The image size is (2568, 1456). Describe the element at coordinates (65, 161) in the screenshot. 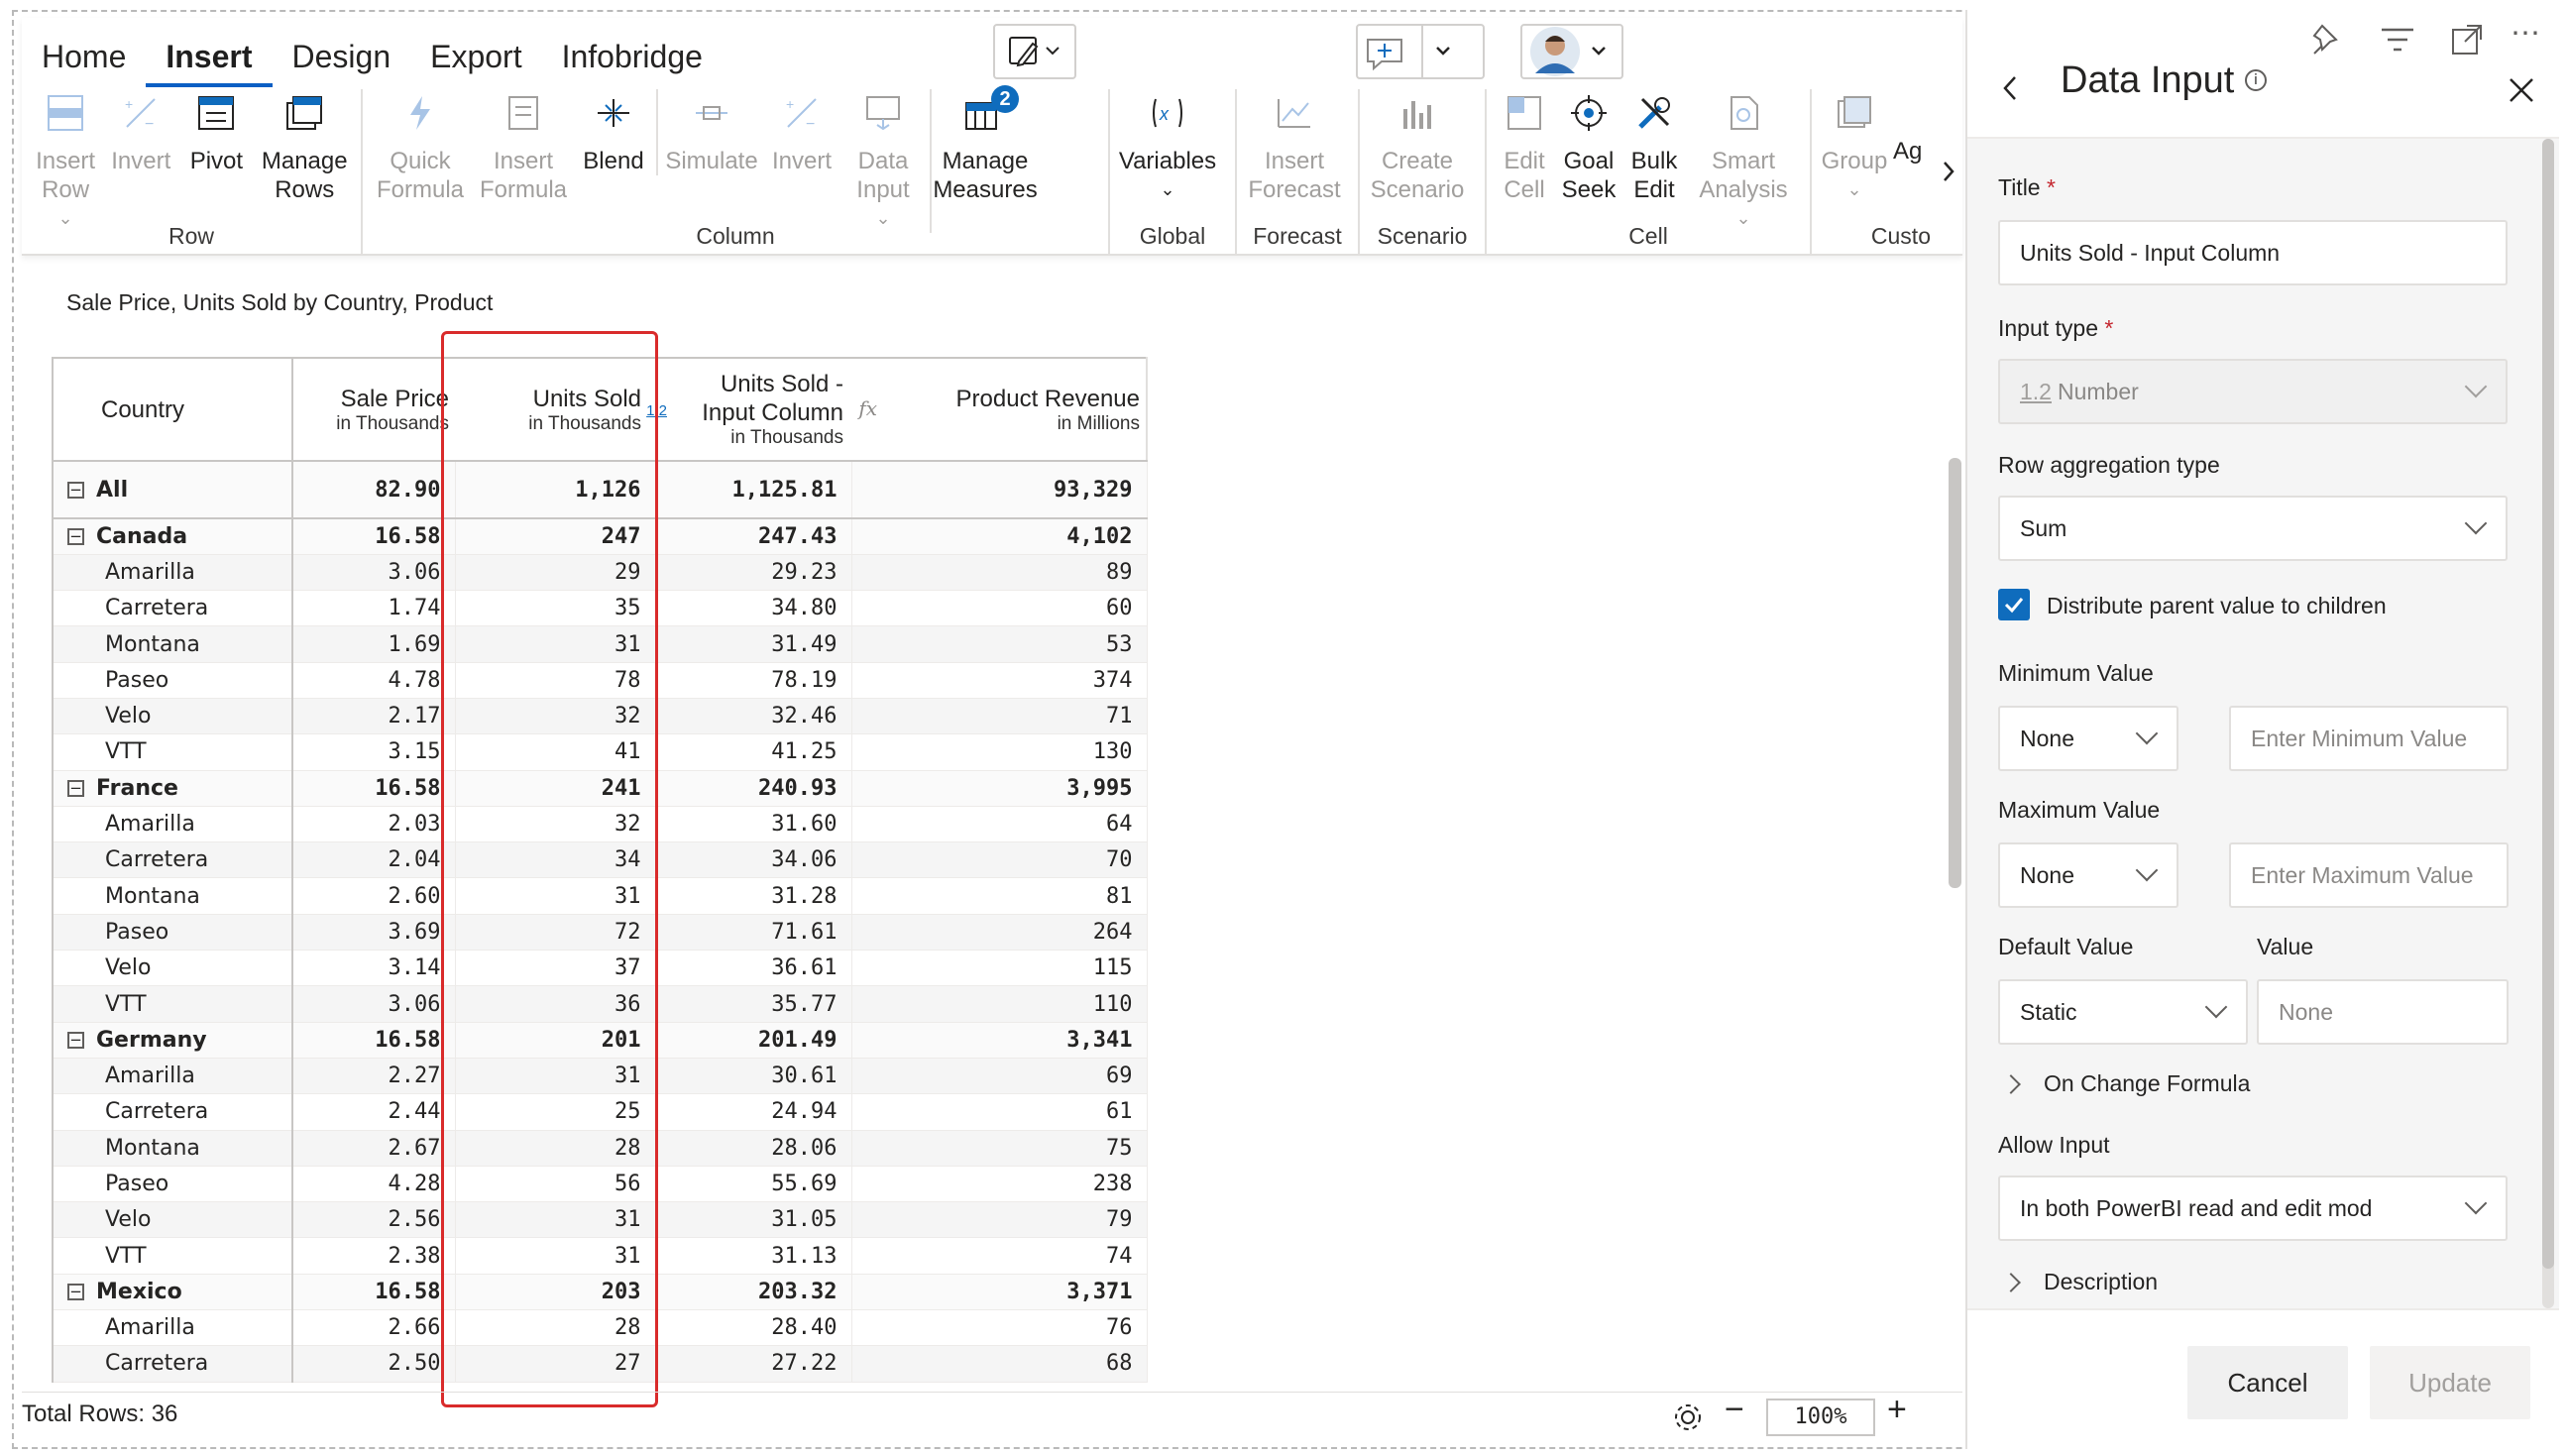

I see `insert-row-button: Insert Row ⌄` at that location.